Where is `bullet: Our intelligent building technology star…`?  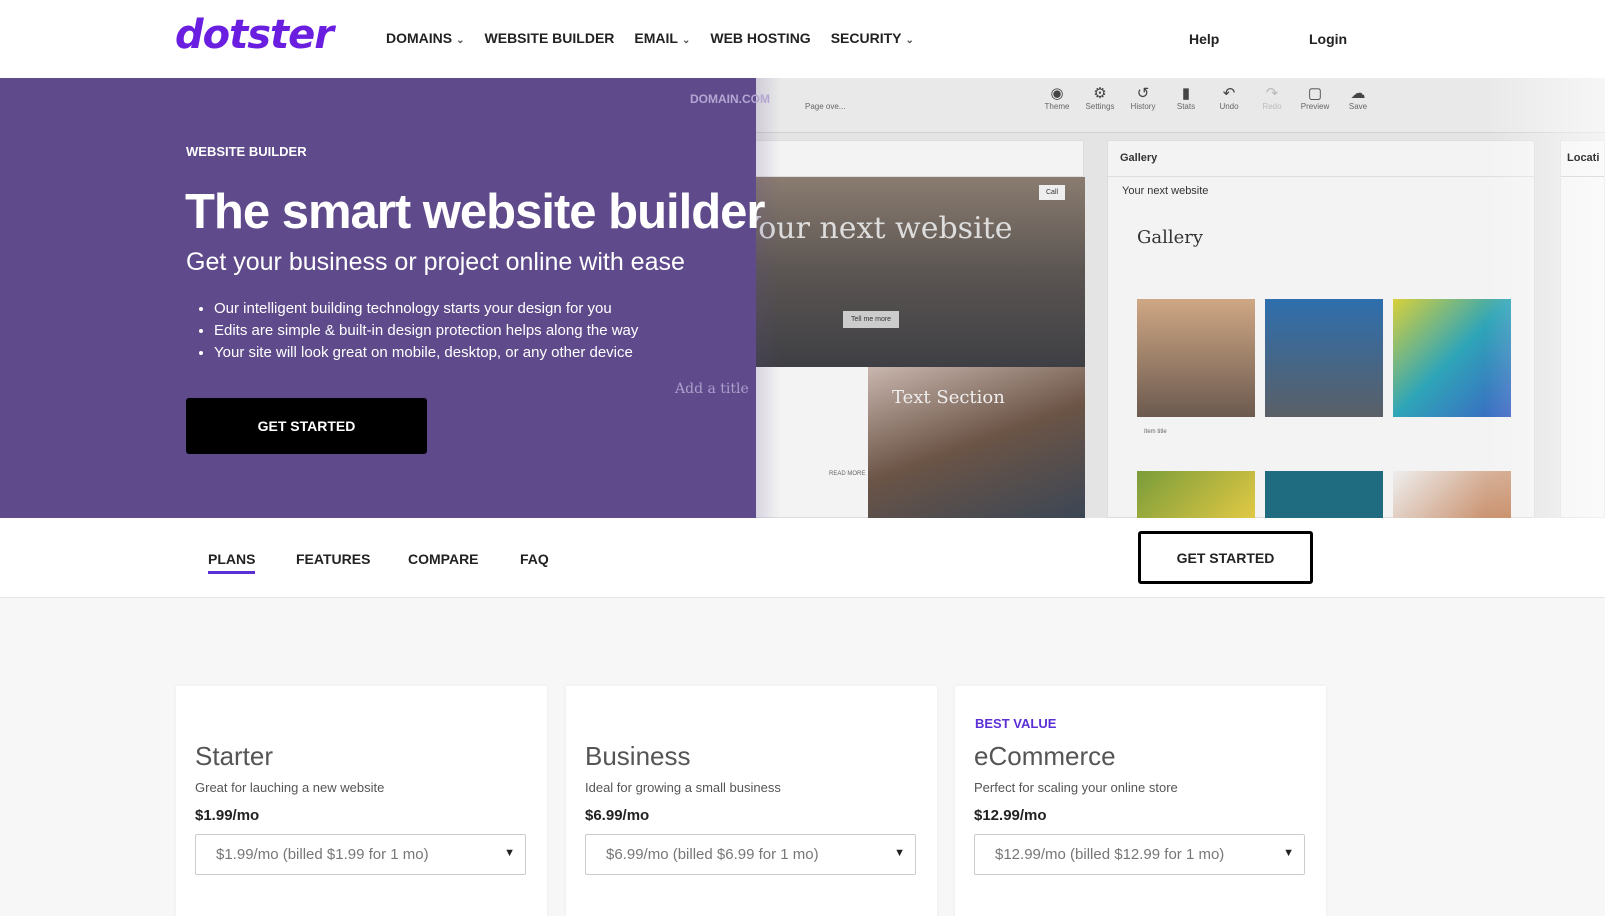 bullet: Our intelligent building technology star… is located at coordinates (426, 309).